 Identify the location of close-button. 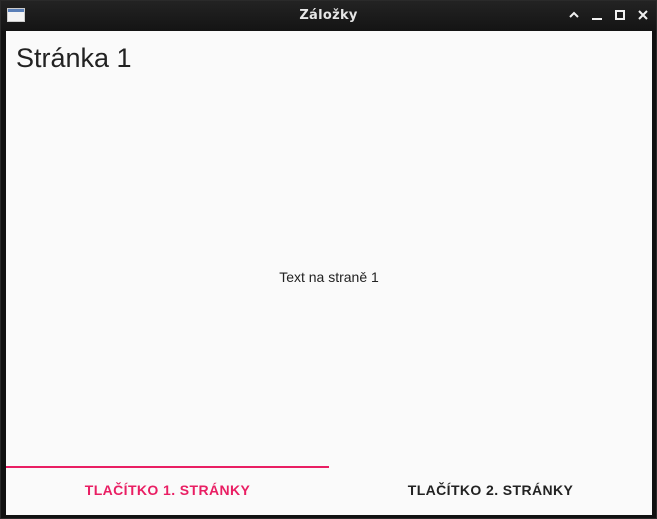
(643, 15).